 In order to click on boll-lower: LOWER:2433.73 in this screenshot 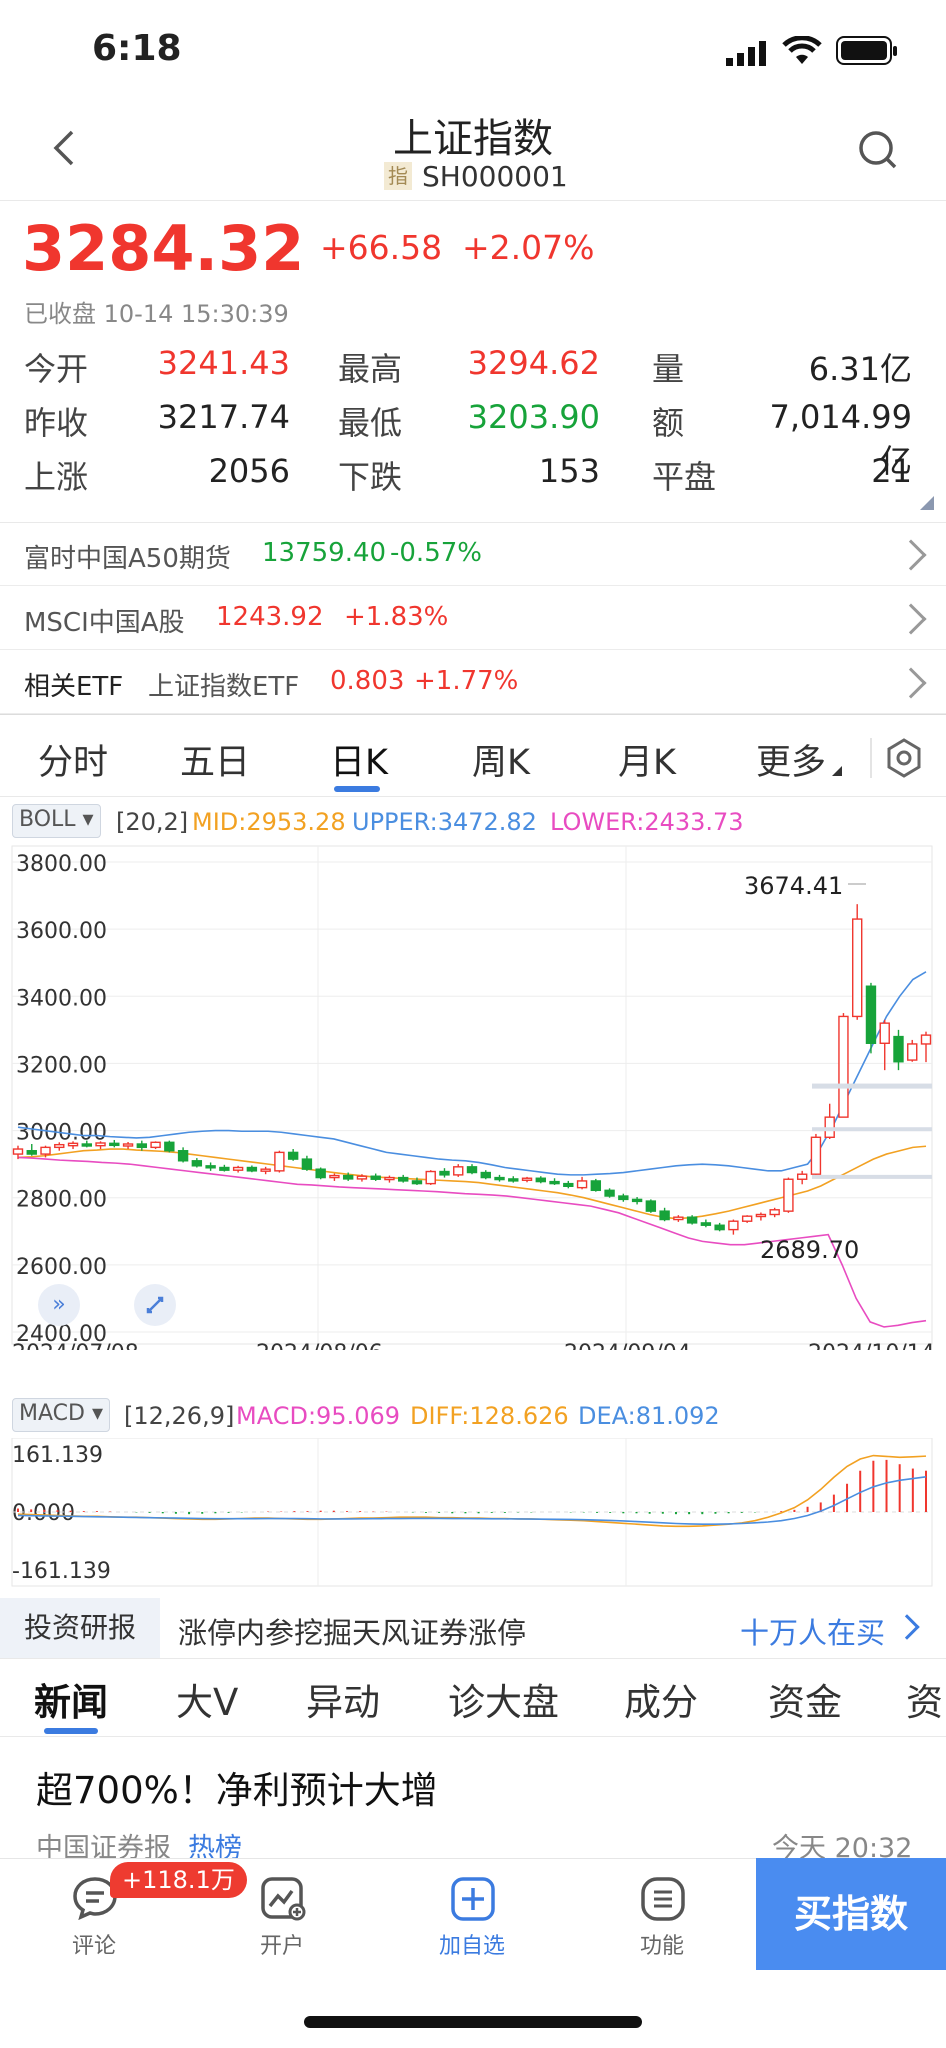, I will do `click(647, 822)`.